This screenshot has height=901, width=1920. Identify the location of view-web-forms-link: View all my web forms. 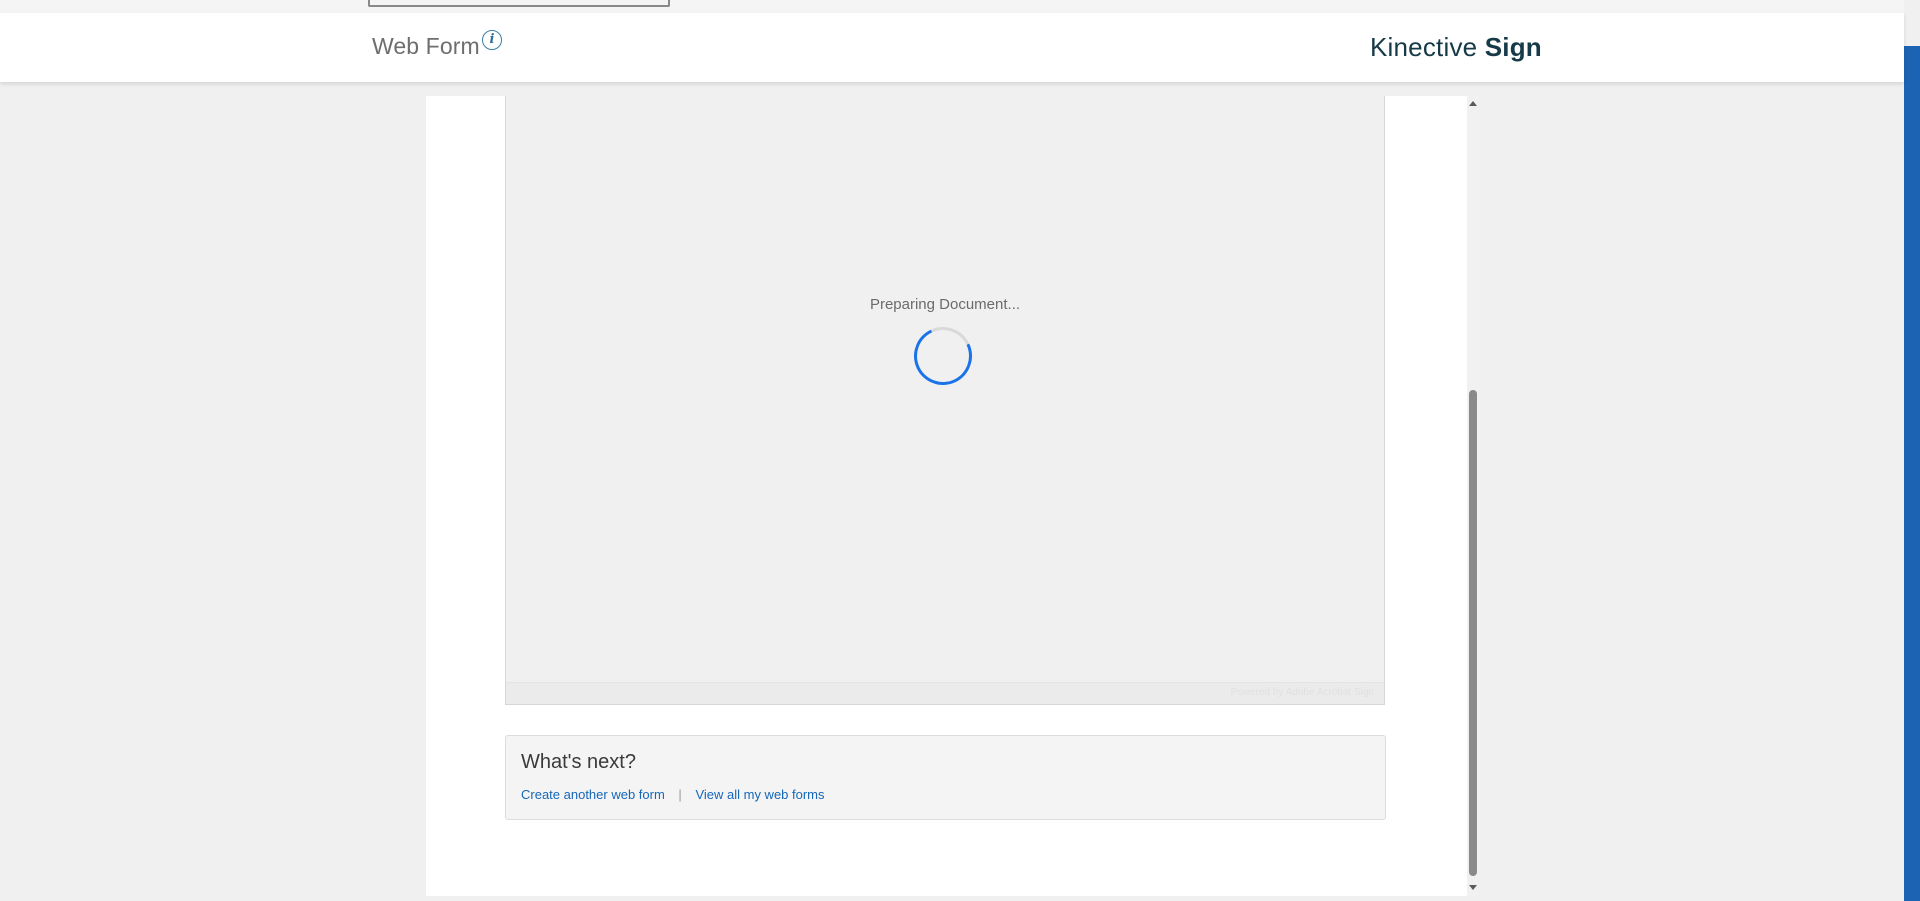
(759, 794).